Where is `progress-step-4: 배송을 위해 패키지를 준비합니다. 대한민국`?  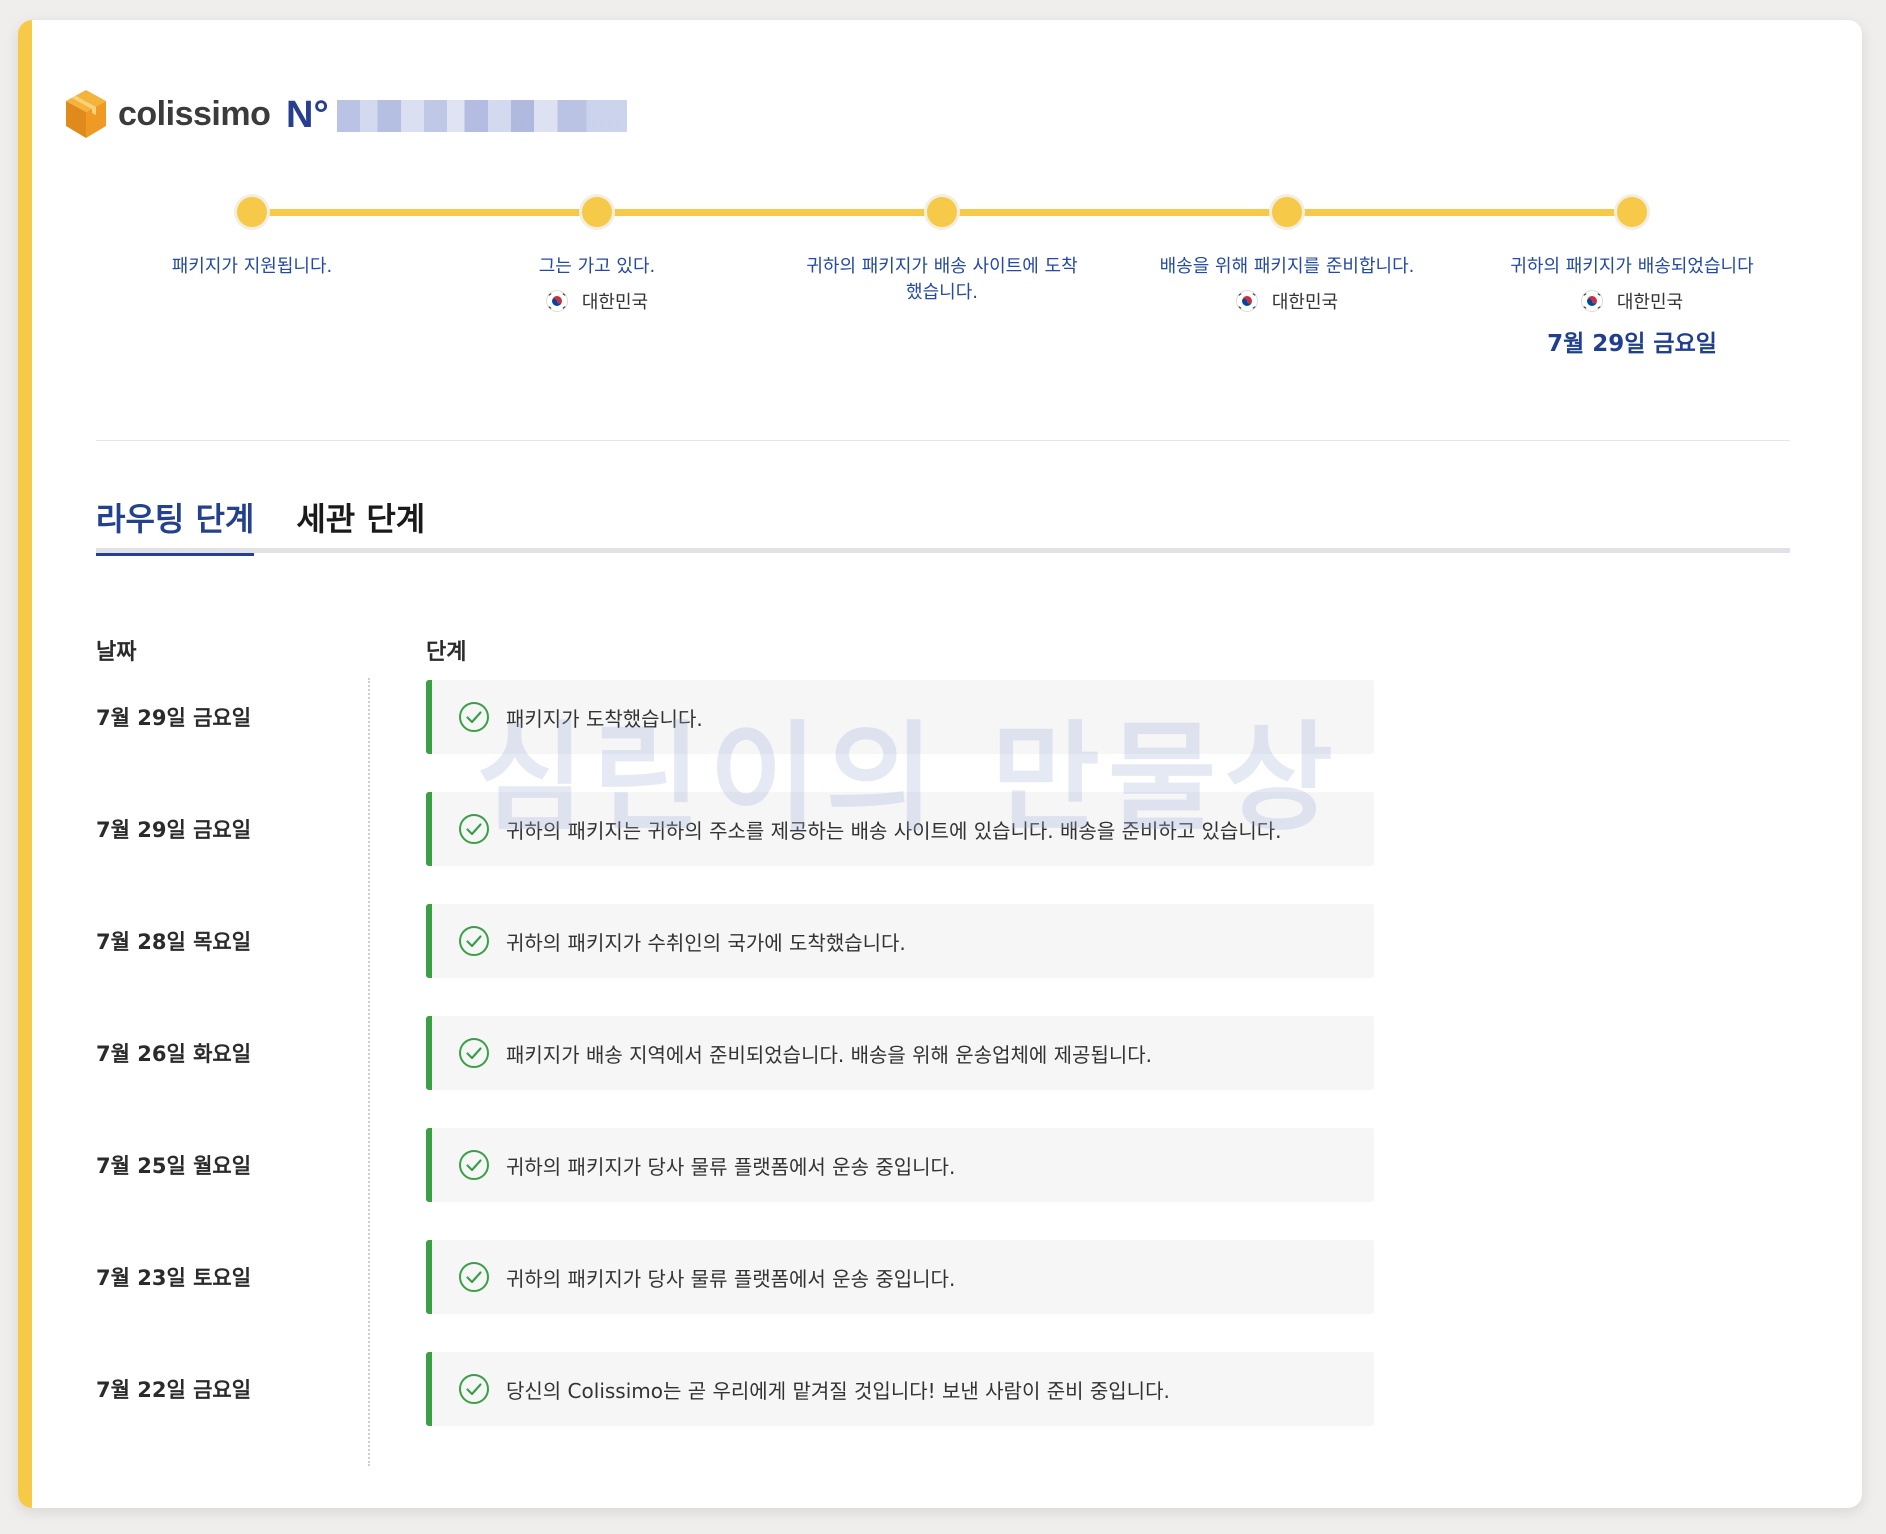 progress-step-4: 배송을 위해 패키지를 준비합니다. 대한민국 is located at coordinates (1287, 284).